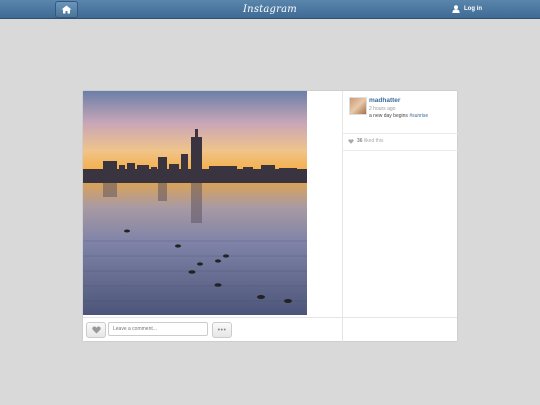 Image resolution: width=540 pixels, height=405 pixels. I want to click on comment-bar: •••, so click(270, 329).